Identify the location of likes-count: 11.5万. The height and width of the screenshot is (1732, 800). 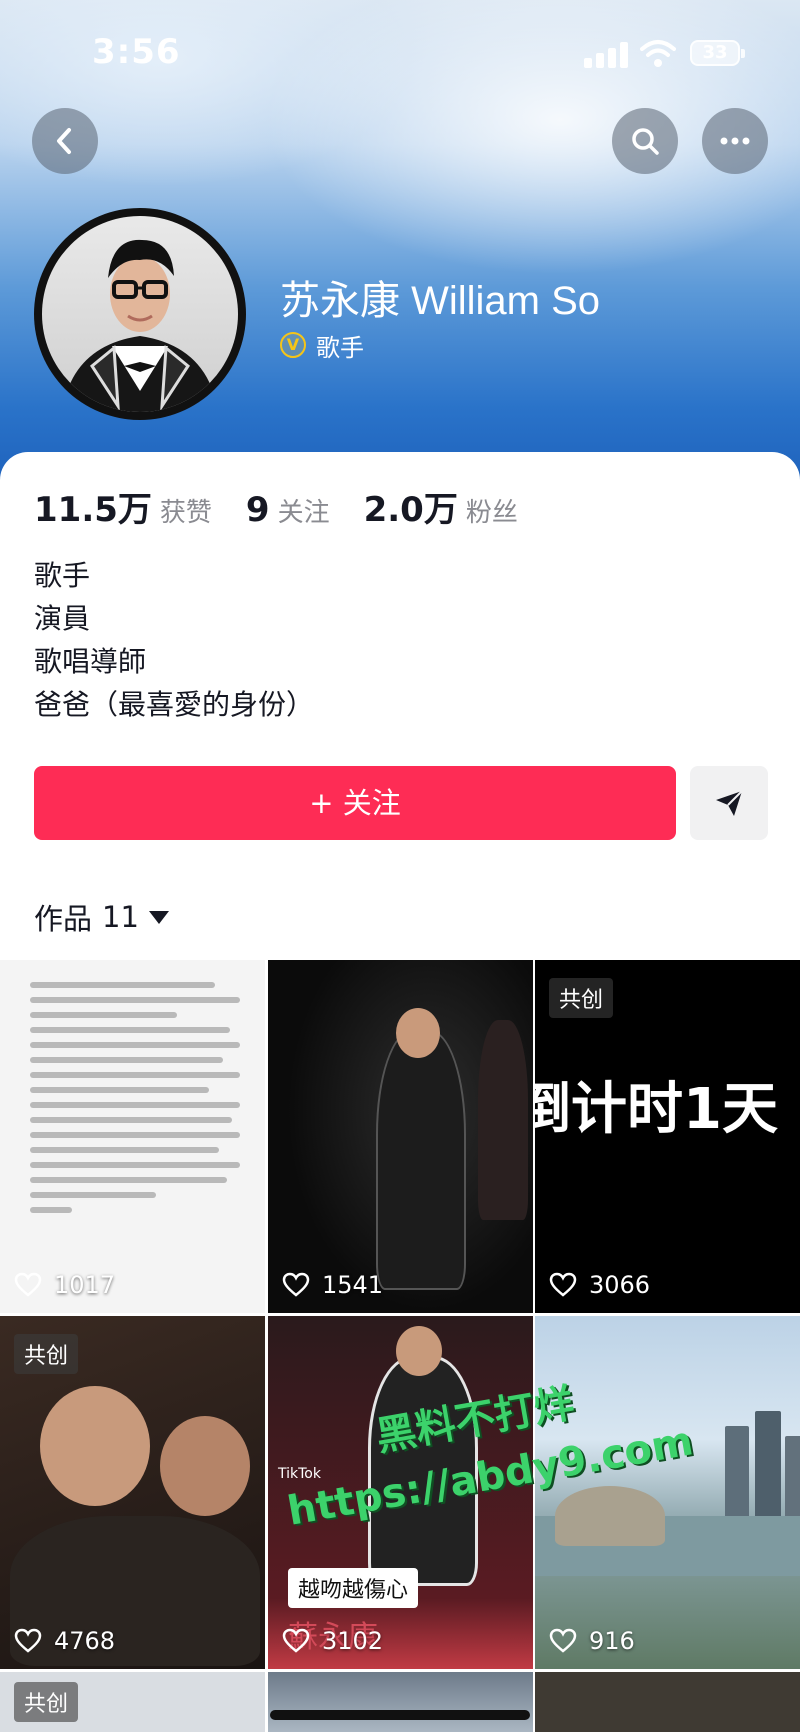
(93, 506).